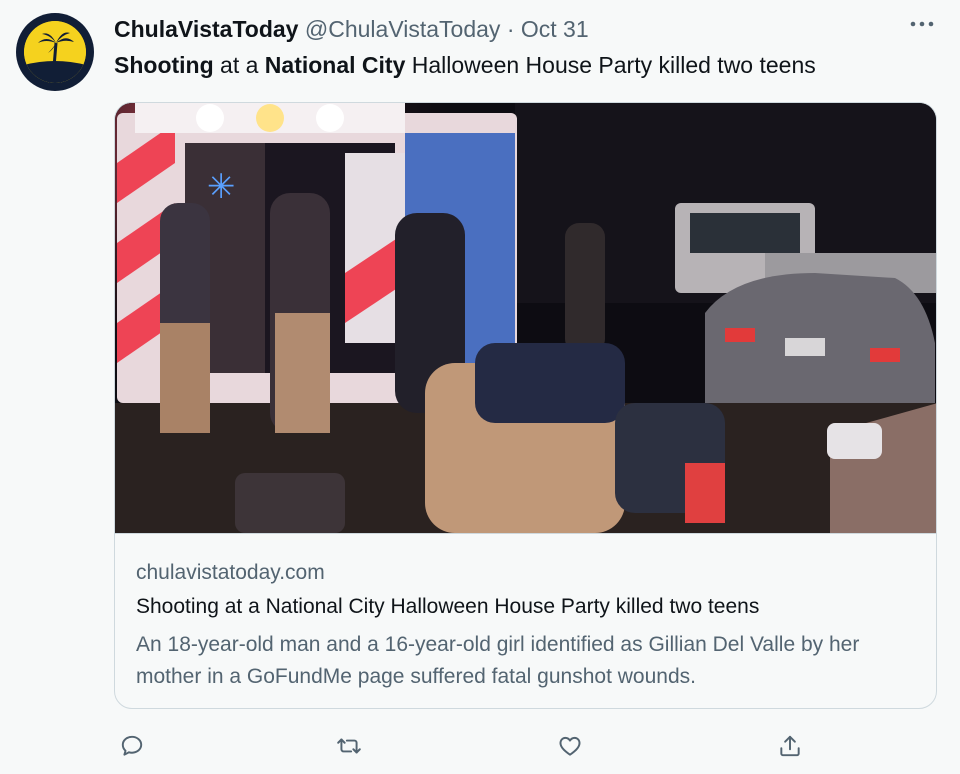 Image resolution: width=960 pixels, height=774 pixels. I want to click on handle: @ChulaVistaToday, so click(403, 29).